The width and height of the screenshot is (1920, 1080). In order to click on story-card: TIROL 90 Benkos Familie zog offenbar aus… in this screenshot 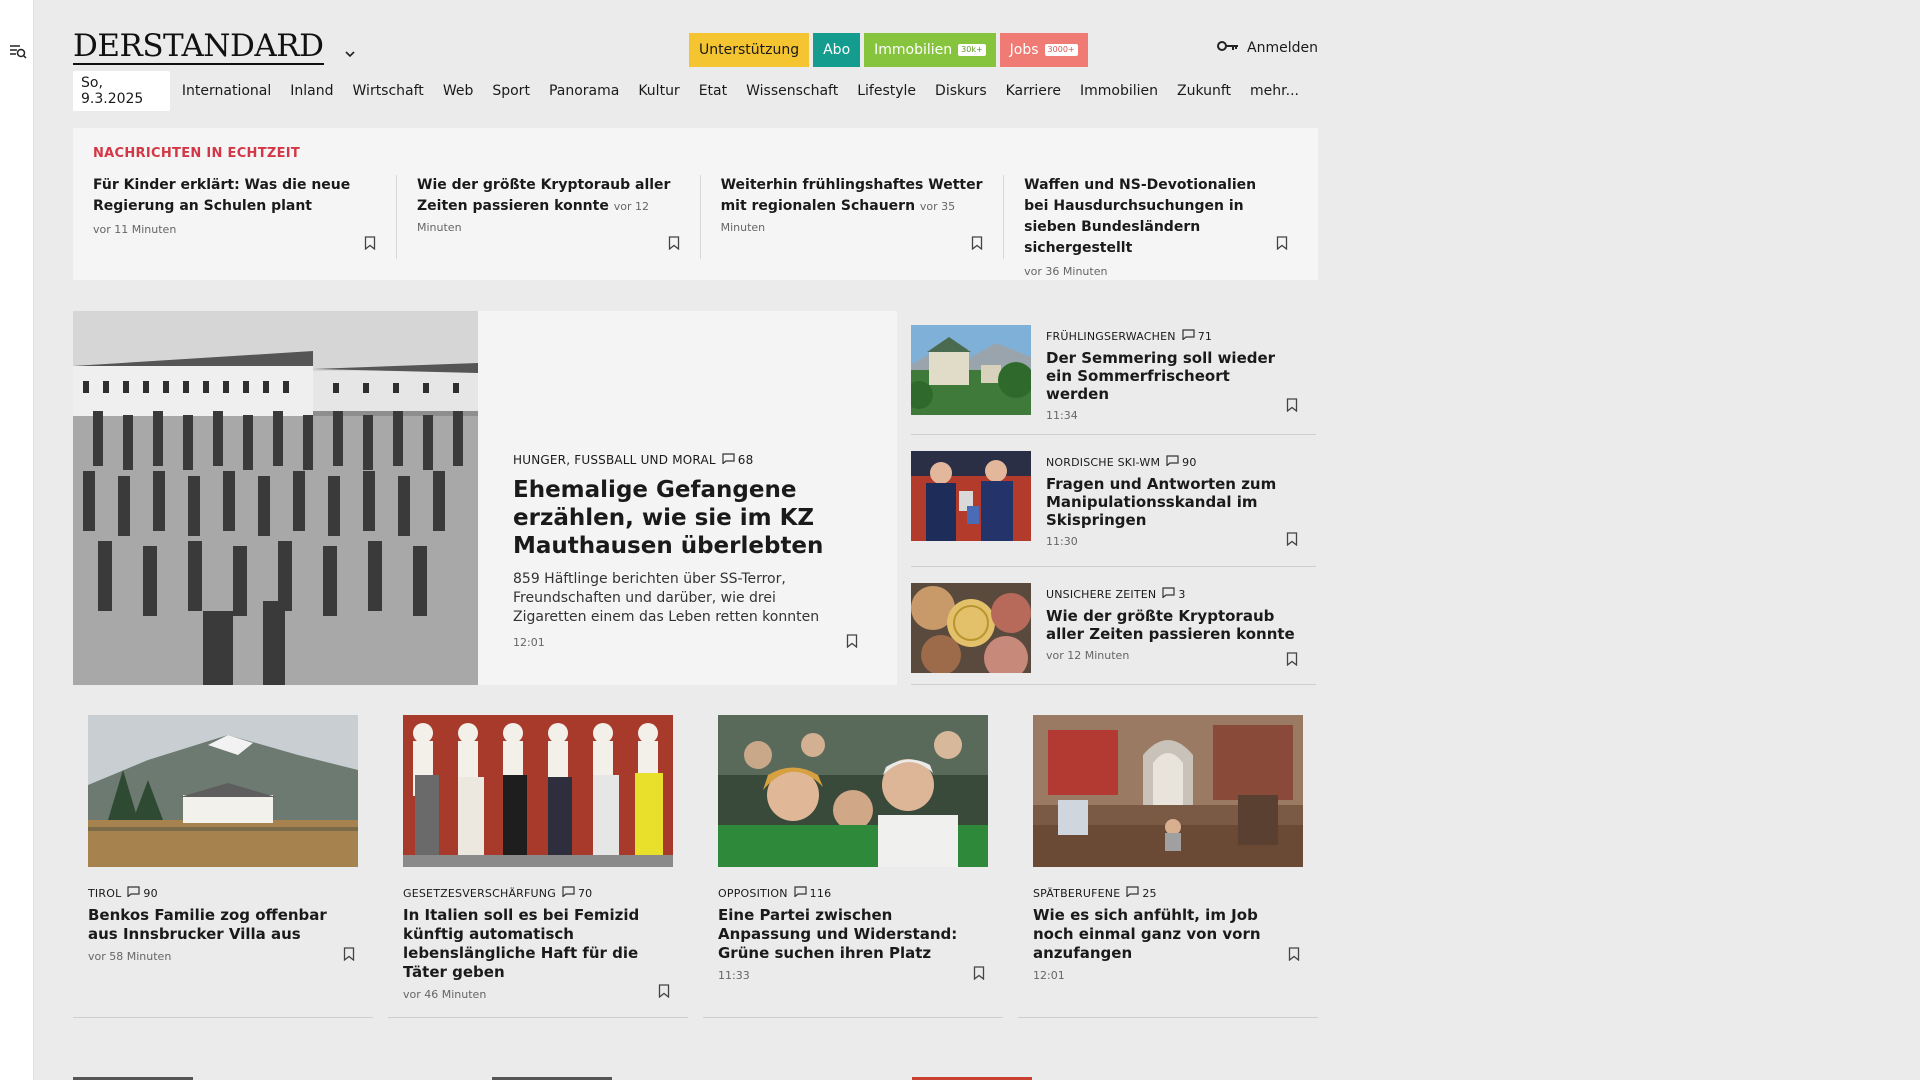, I will do `click(223, 866)`.